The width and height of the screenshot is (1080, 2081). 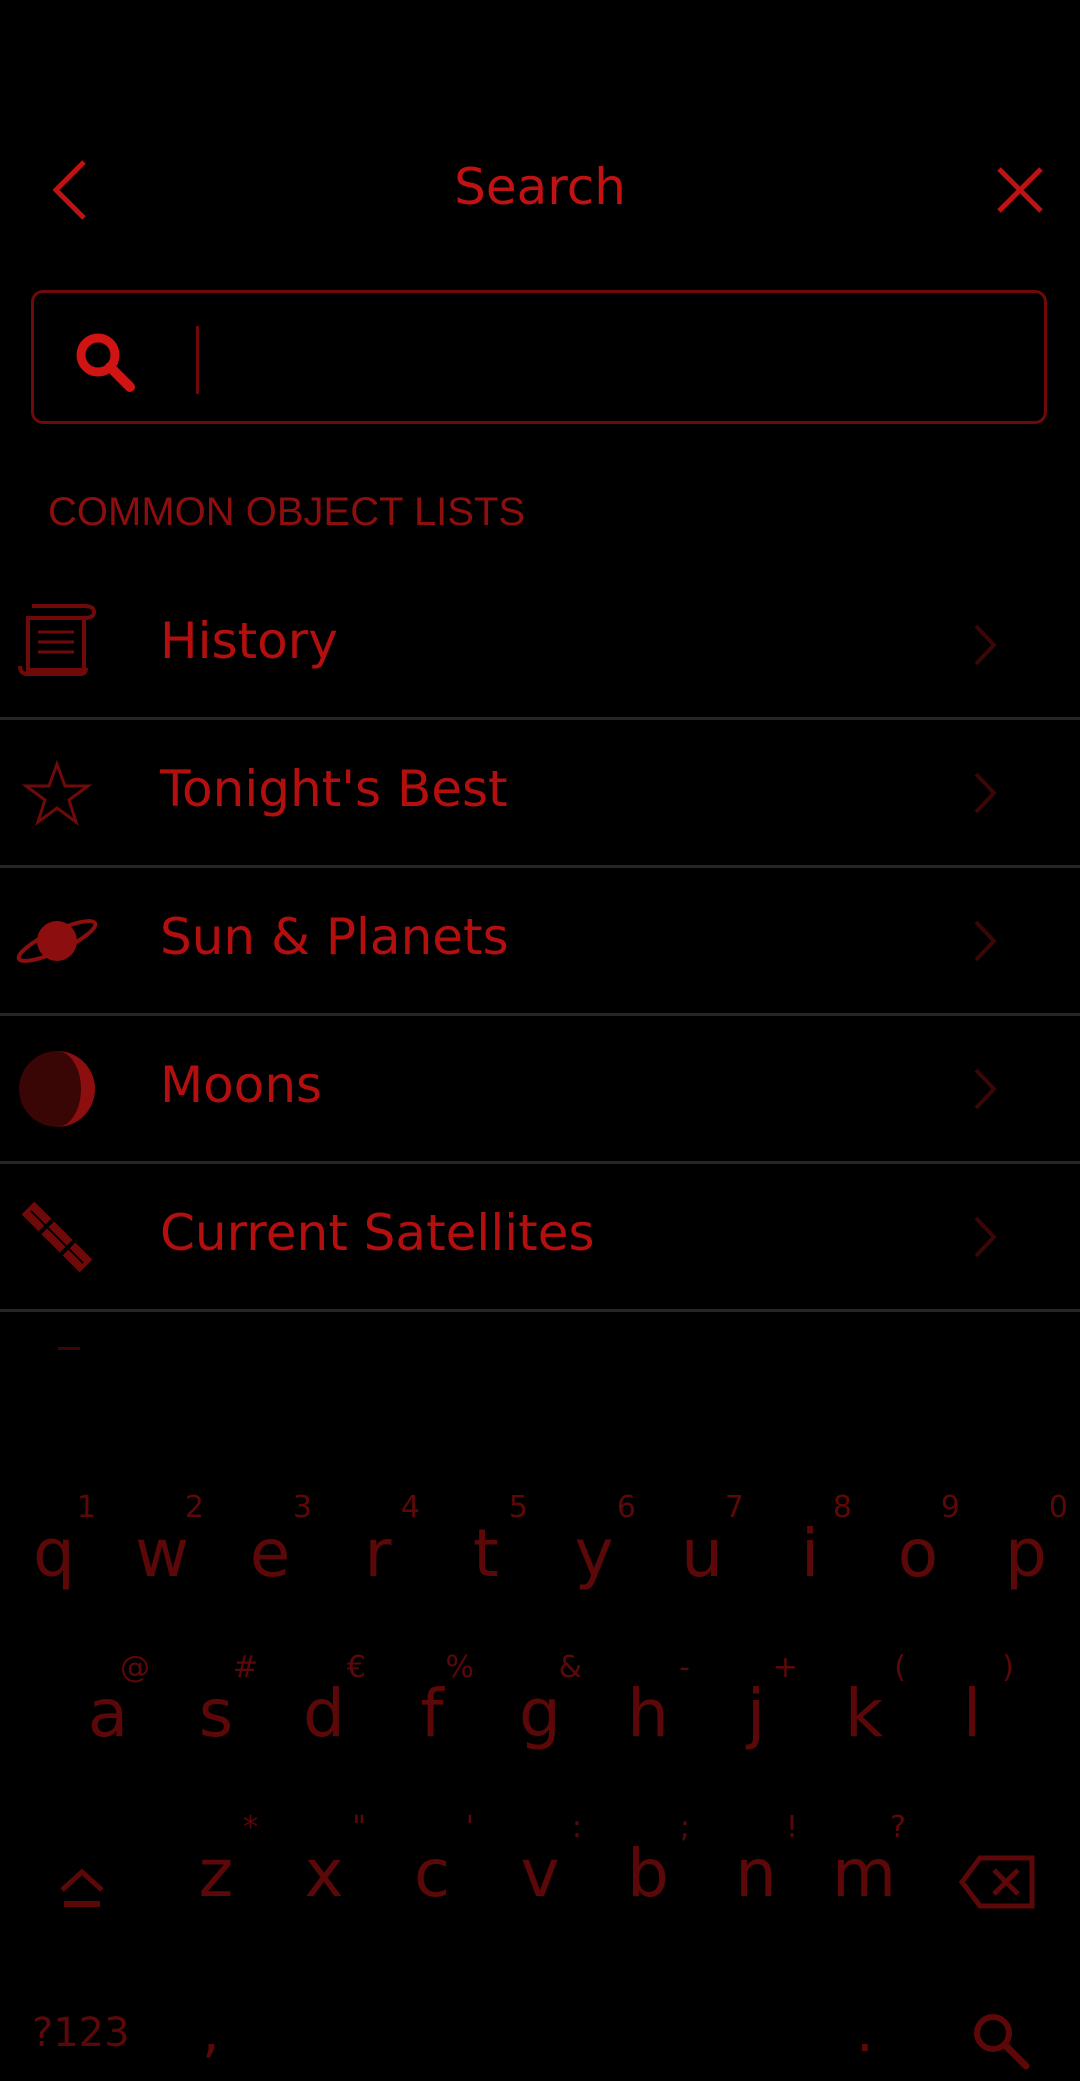 What do you see at coordinates (324, 1873) in the screenshot?
I see `key-letter: x` at bounding box center [324, 1873].